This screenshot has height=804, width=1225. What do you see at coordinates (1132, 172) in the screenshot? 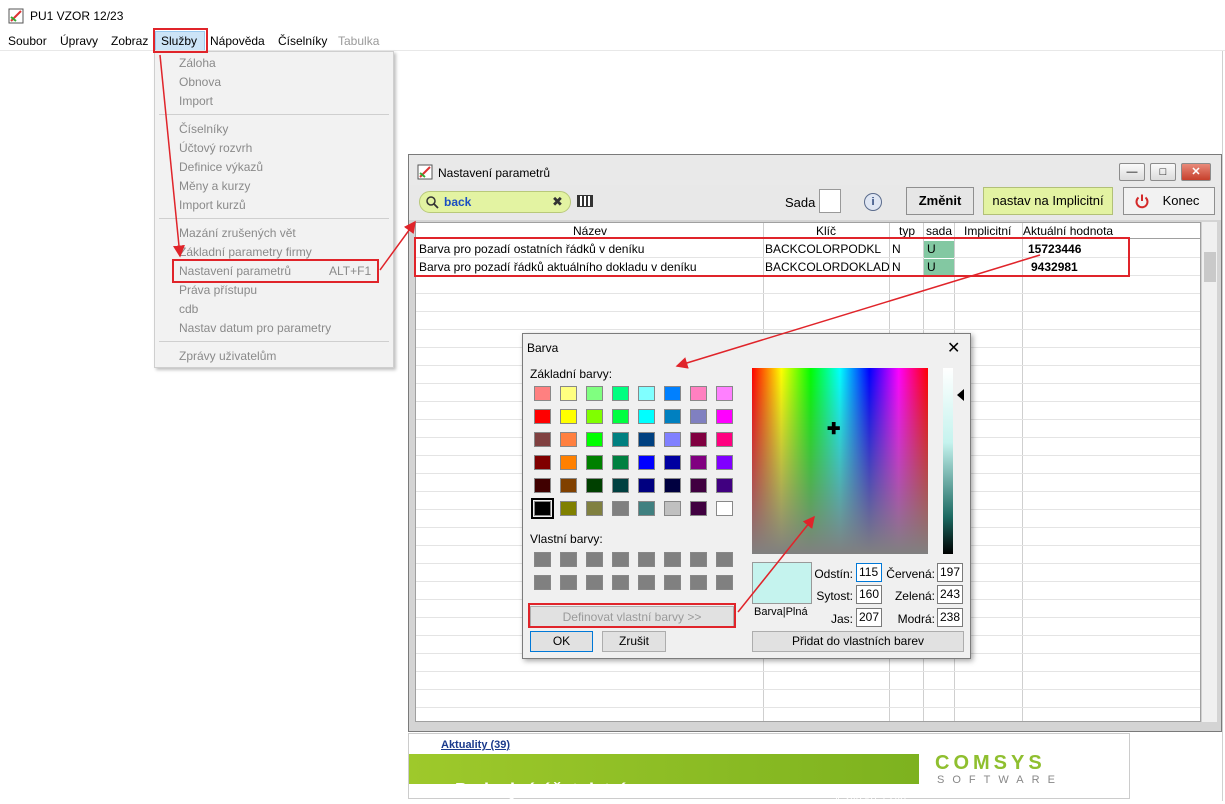
I see `minimize-icon: —` at bounding box center [1132, 172].